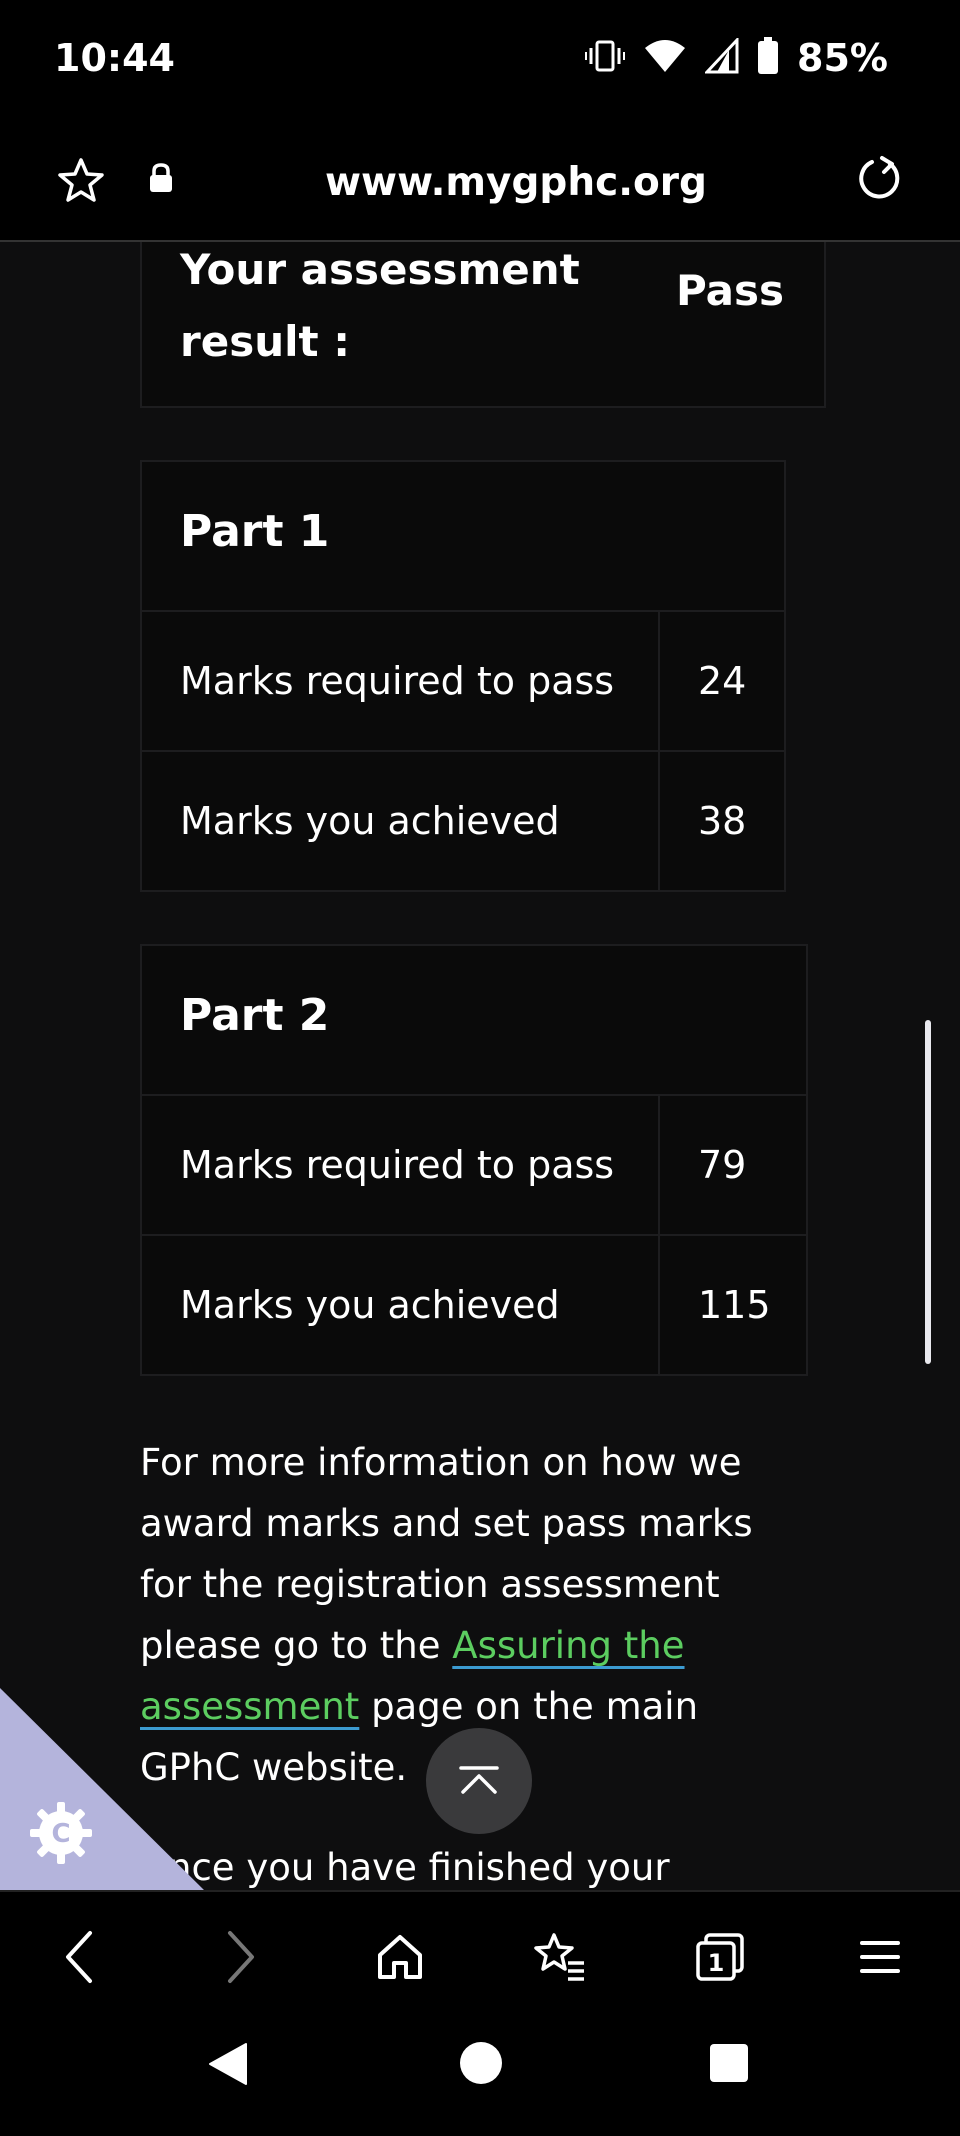 The width and height of the screenshot is (960, 2136). I want to click on row-value: 79, so click(722, 1165).